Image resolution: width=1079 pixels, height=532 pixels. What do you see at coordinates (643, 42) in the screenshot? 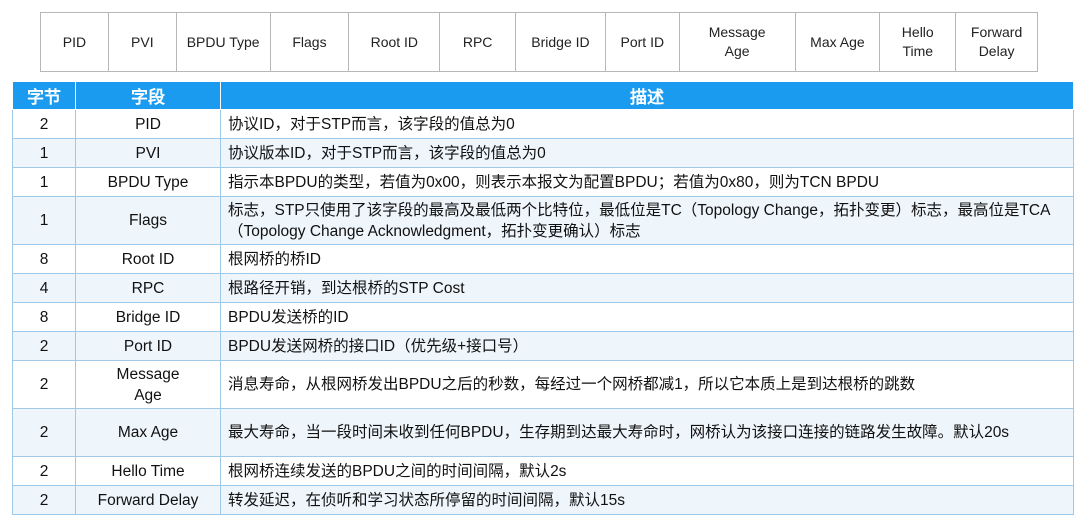
I see `strip-field-port-id: Port ID` at bounding box center [643, 42].